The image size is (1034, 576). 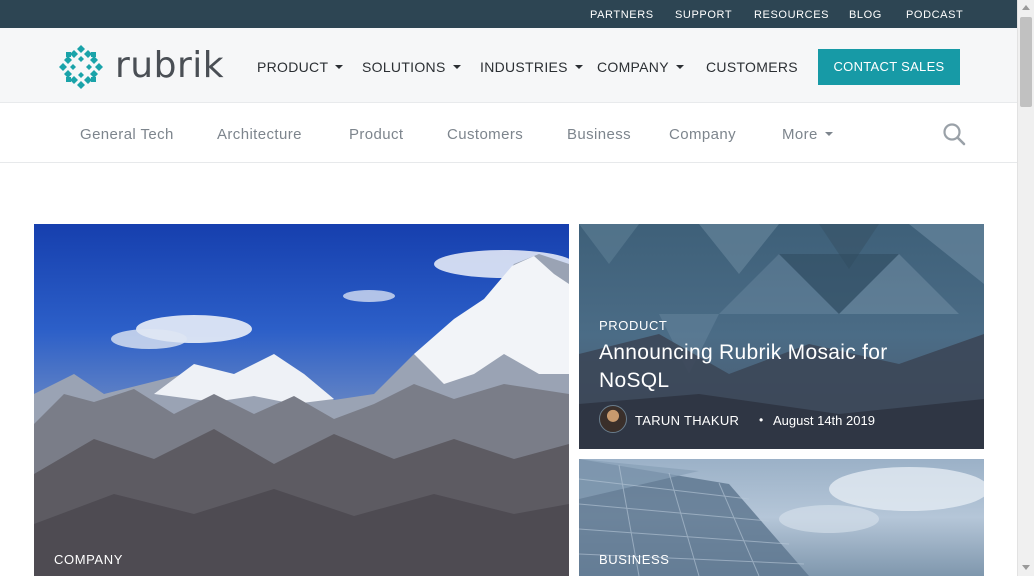 I want to click on post-title: Announcing Rubrik Mosaic for NoSQL, so click(x=769, y=367).